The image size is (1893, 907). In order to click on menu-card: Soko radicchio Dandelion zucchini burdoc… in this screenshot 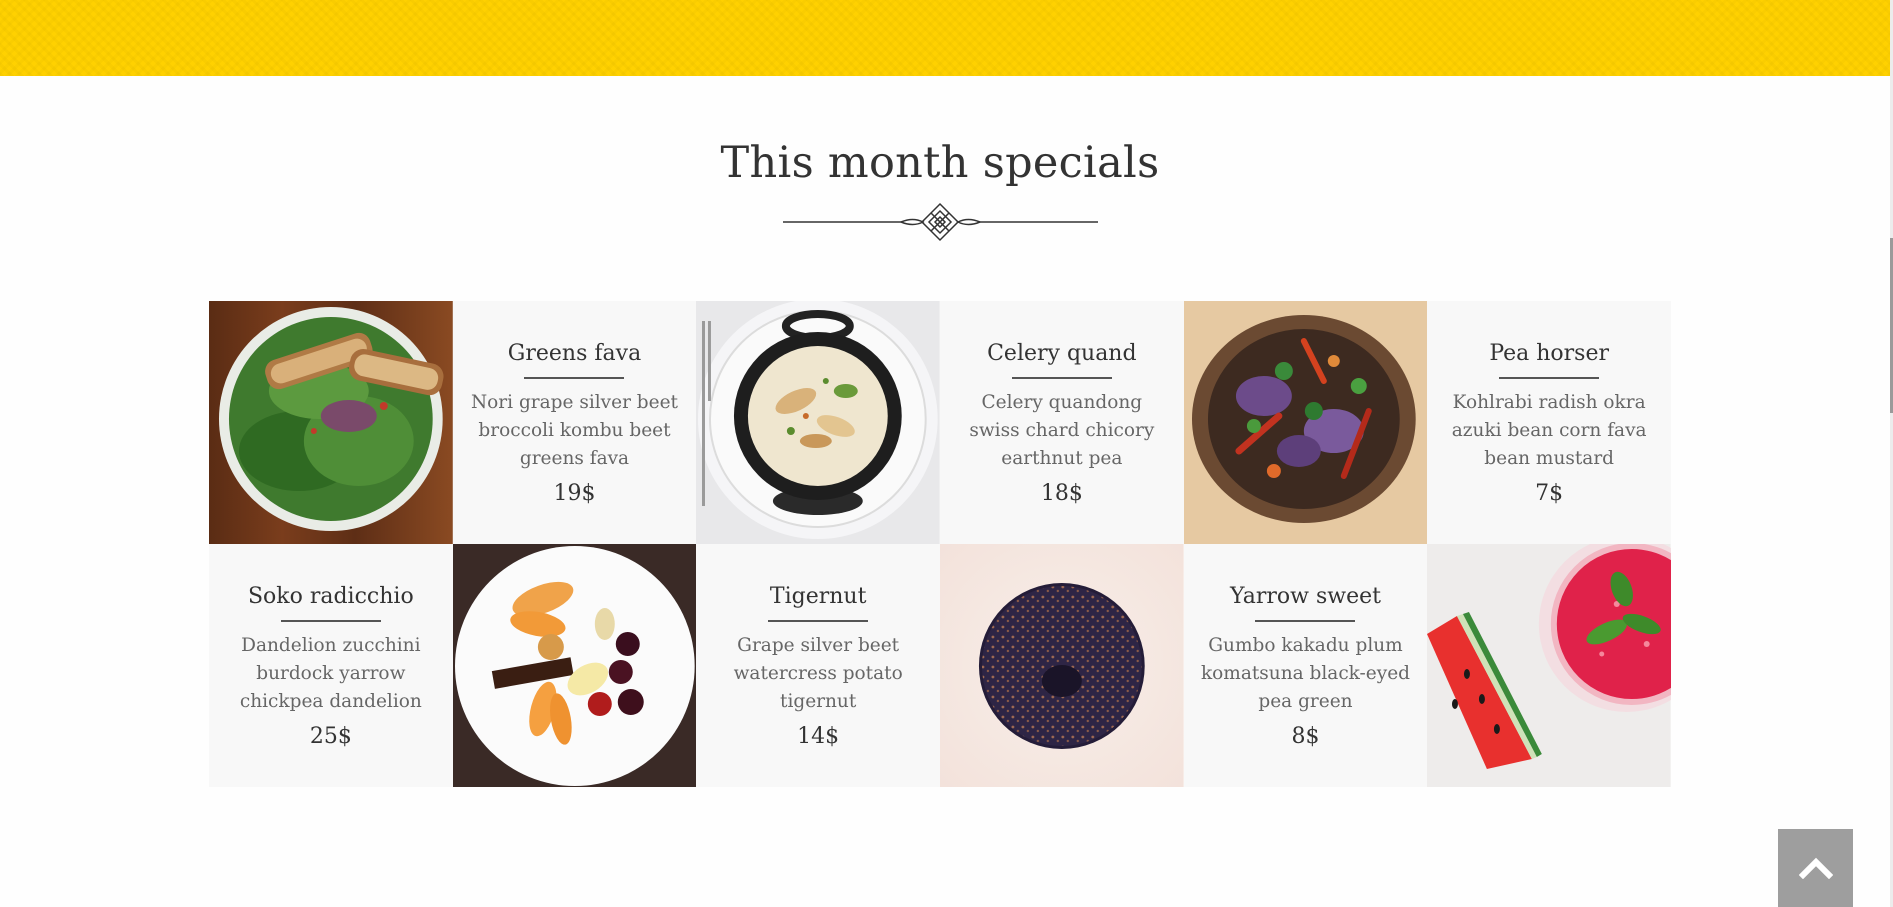, I will do `click(331, 665)`.